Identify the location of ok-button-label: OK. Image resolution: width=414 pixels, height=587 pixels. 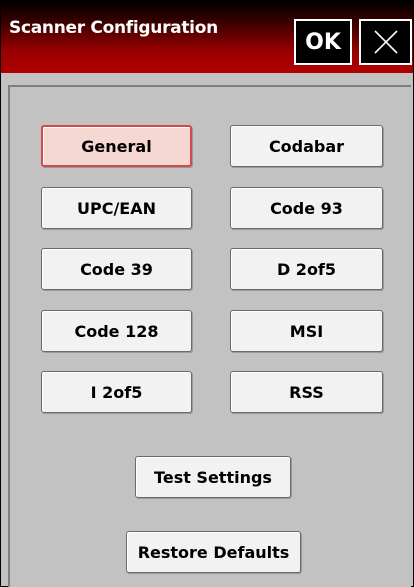
(323, 42).